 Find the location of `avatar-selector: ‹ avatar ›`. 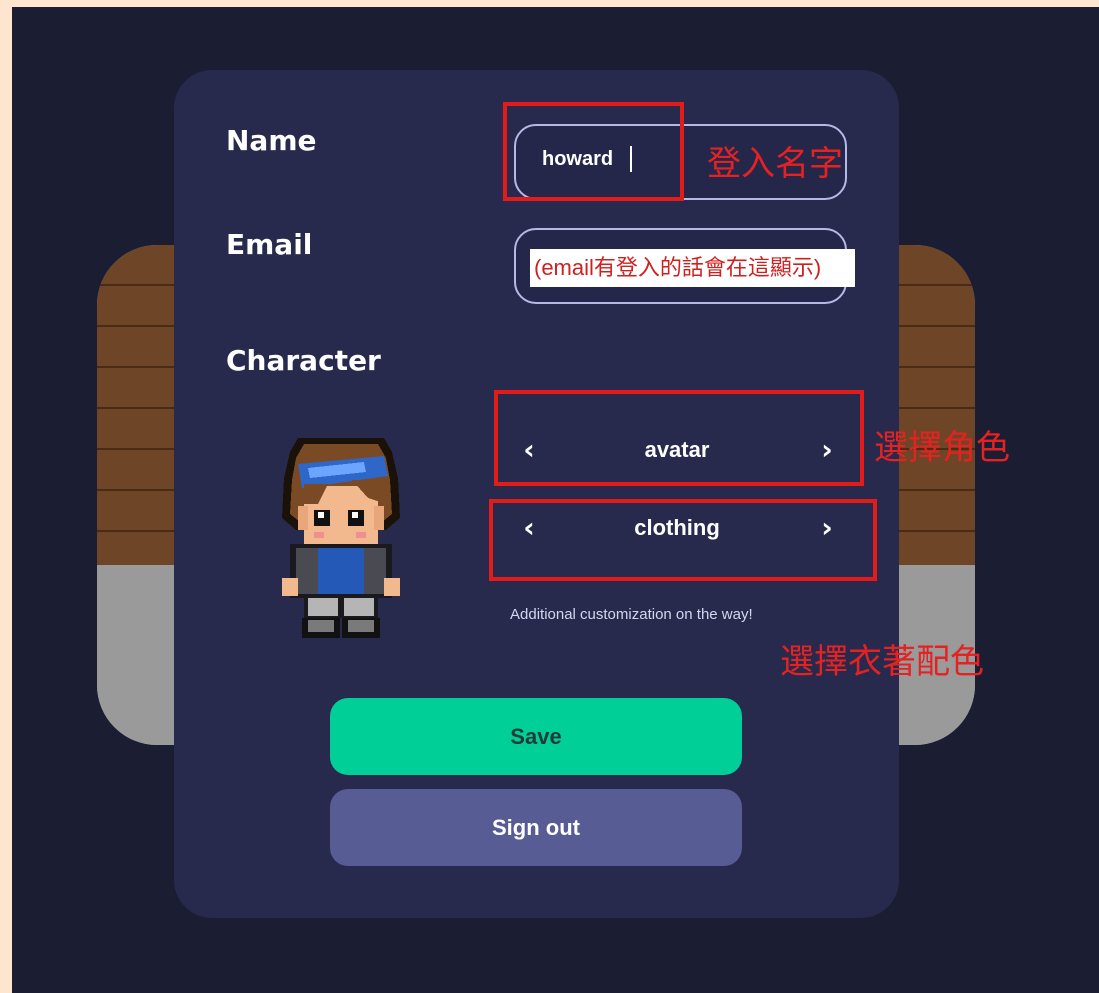

avatar-selector: ‹ avatar › is located at coordinates (677, 450).